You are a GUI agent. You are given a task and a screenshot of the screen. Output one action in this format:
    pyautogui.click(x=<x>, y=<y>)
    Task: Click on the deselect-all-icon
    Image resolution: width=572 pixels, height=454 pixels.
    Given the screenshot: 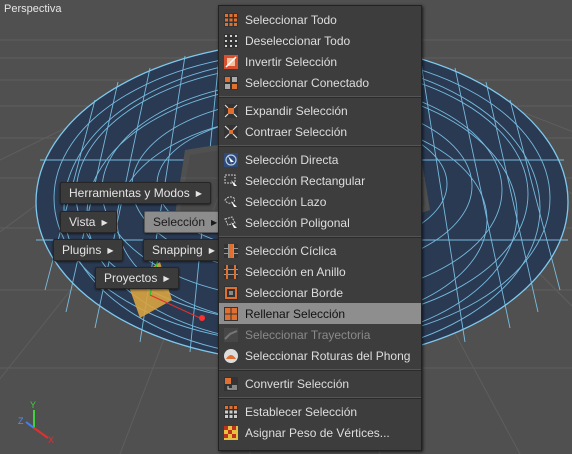 What is the action you would take?
    pyautogui.click(x=231, y=40)
    